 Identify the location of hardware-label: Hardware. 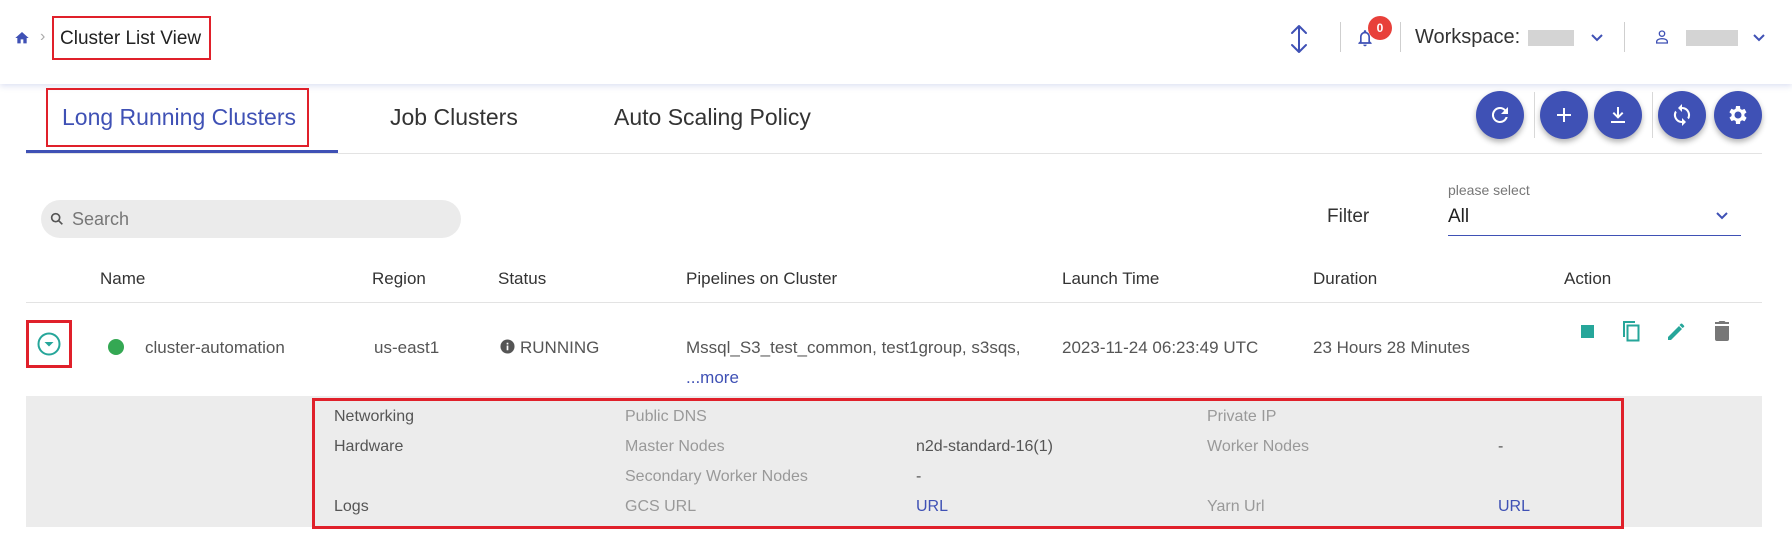
(369, 446).